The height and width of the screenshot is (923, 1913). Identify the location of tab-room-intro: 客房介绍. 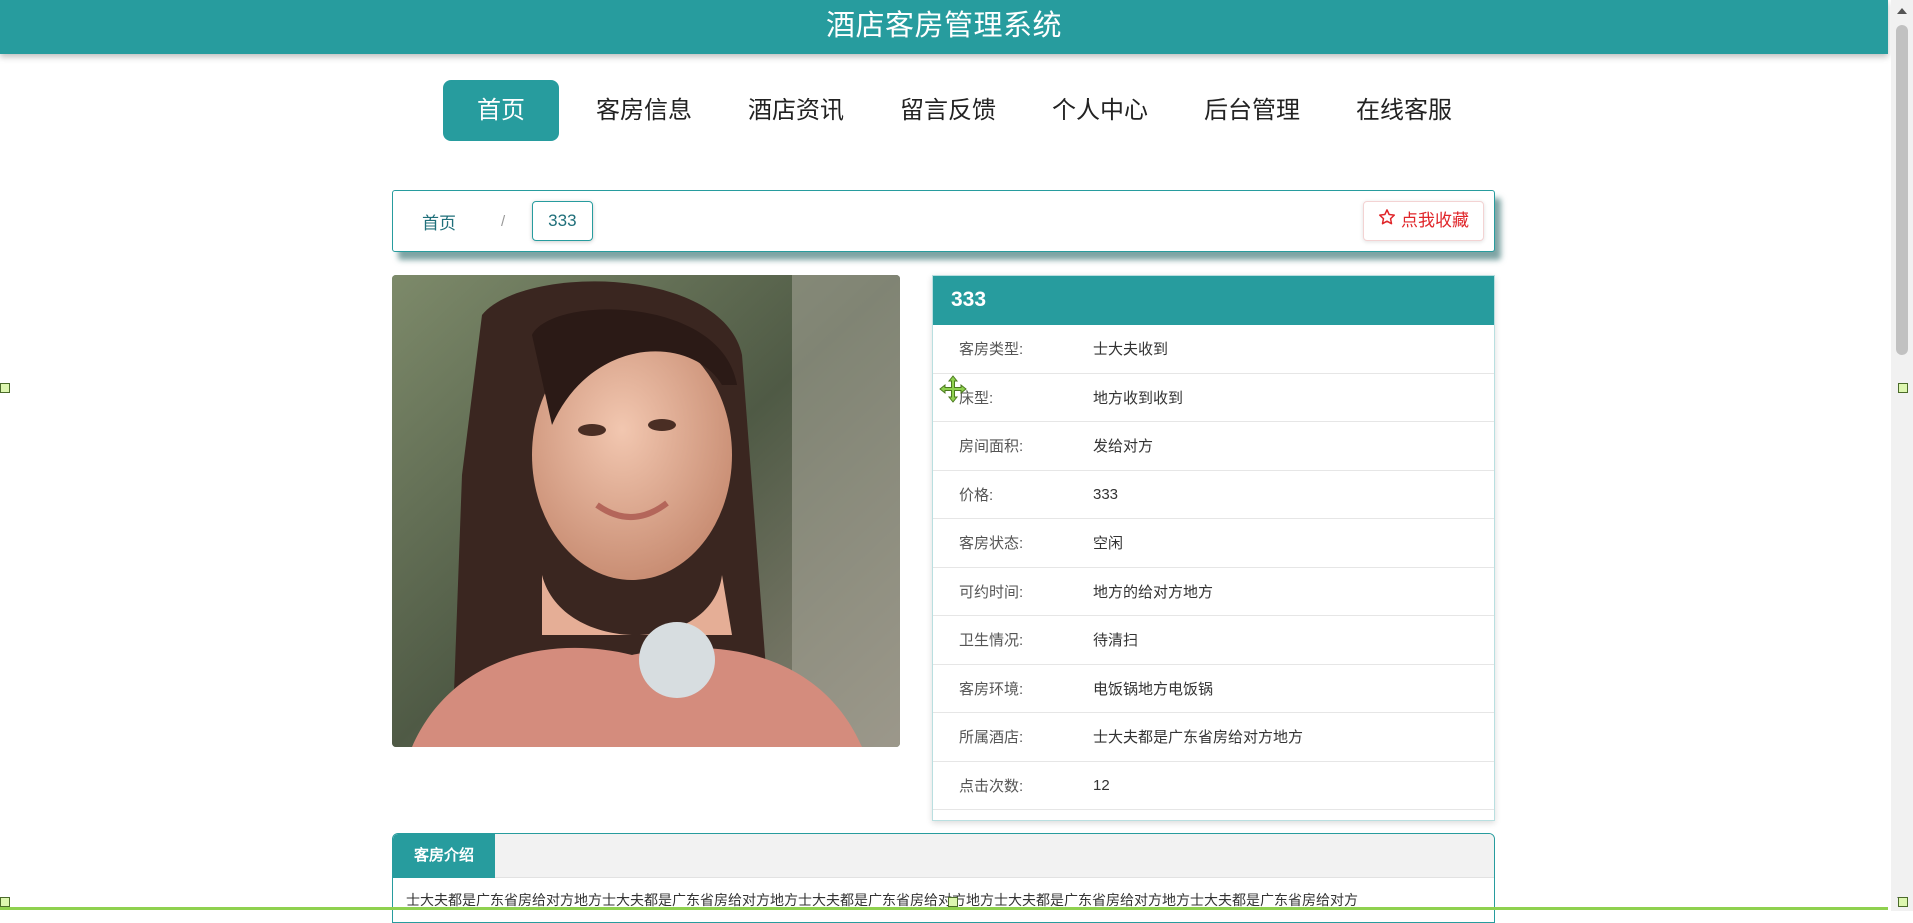
(444, 856).